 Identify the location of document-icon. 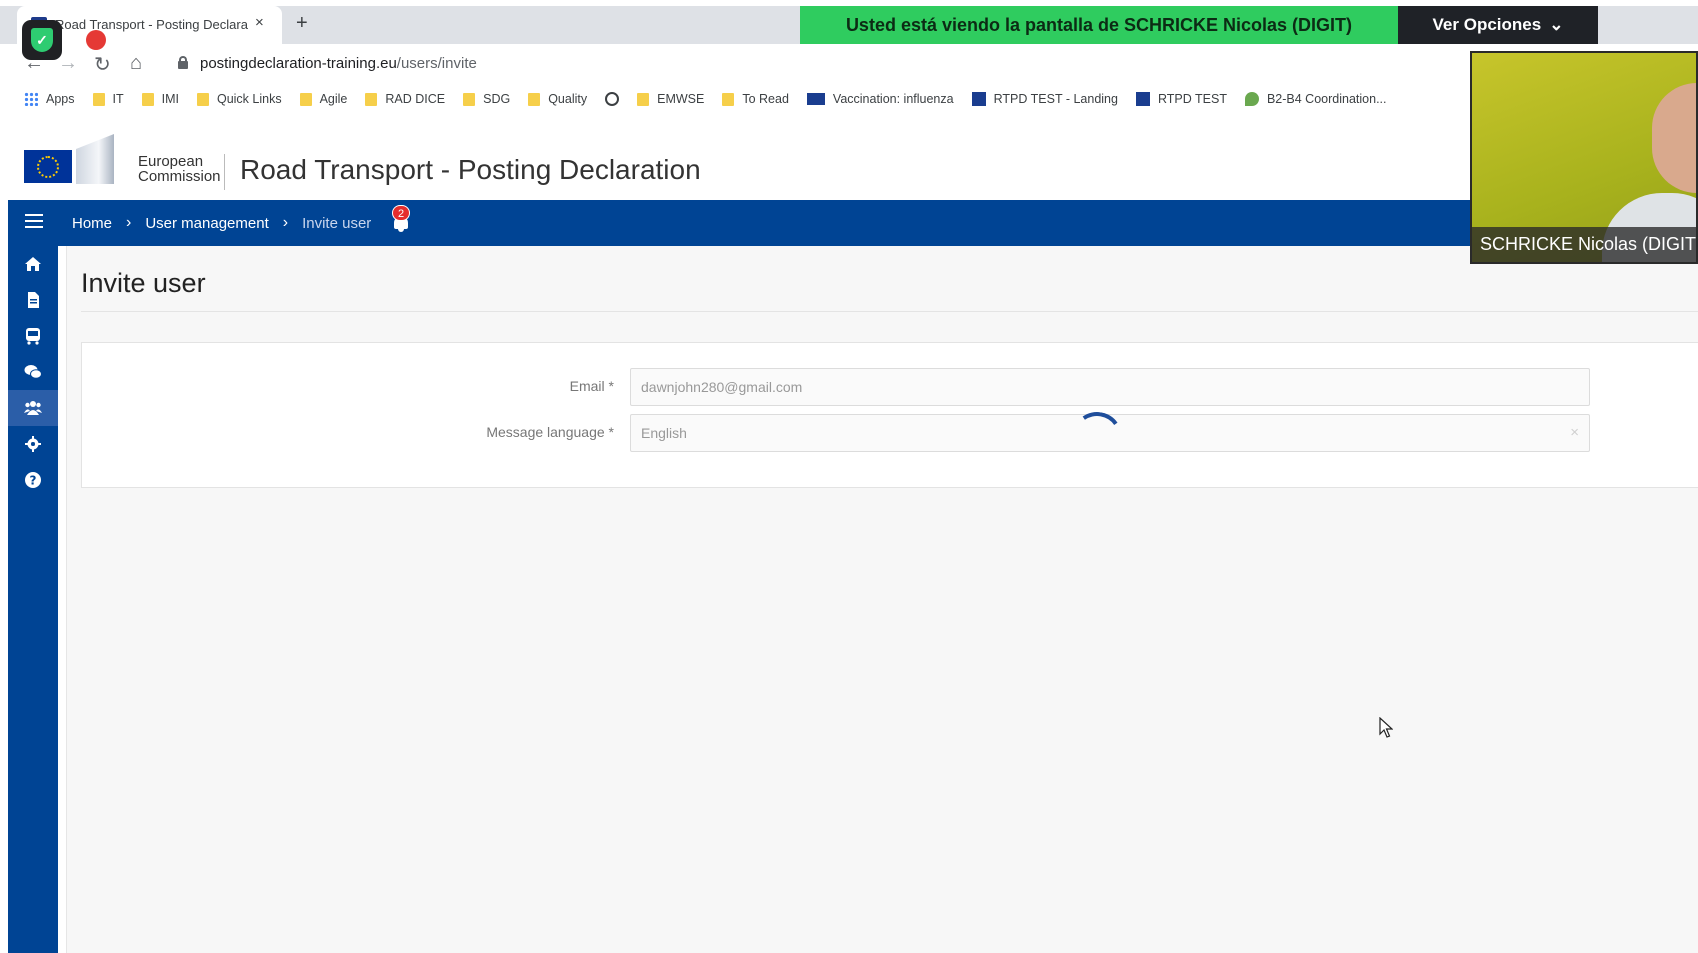
(33, 300).